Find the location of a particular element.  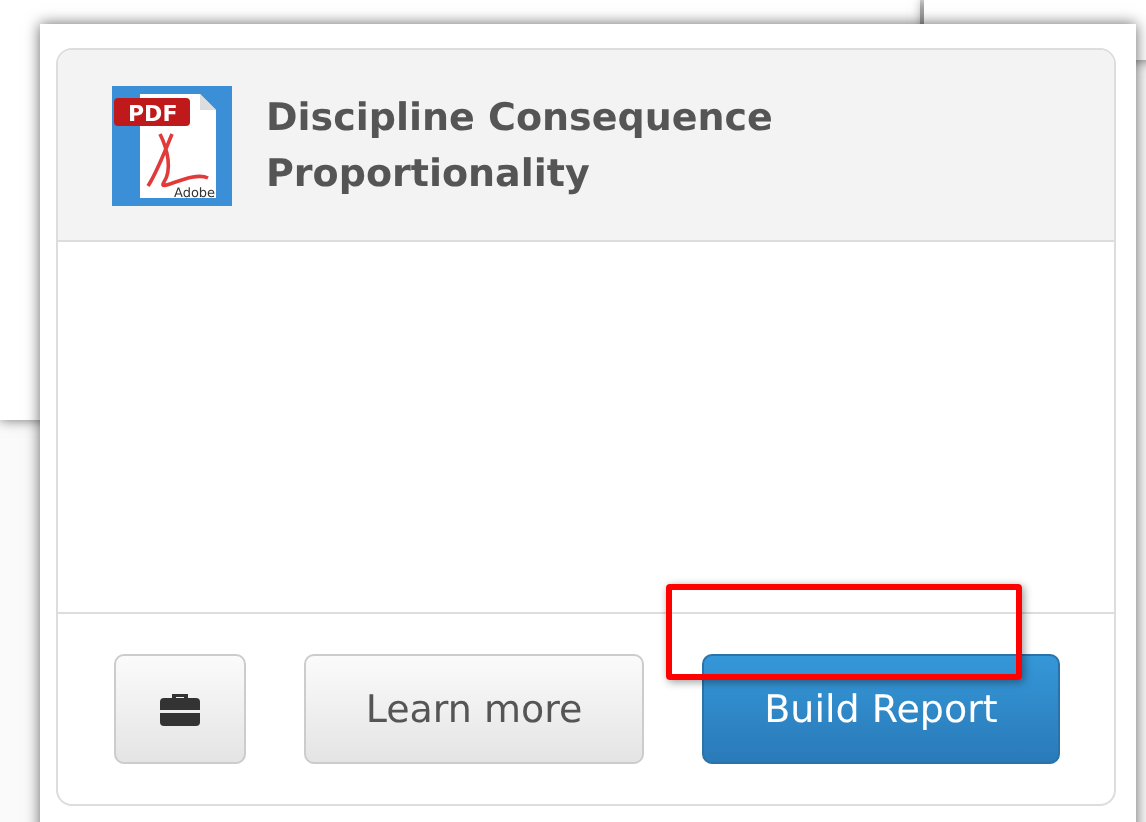

briefcase-icon is located at coordinates (180, 709).